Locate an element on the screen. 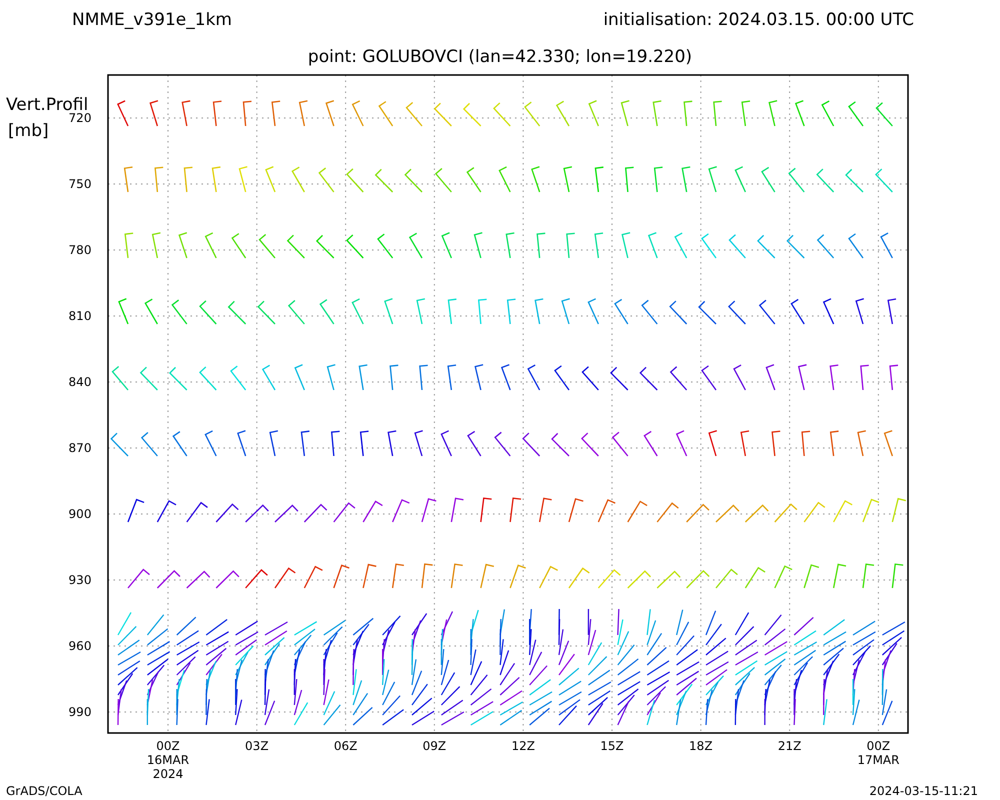 This screenshot has height=800, width=1000. y-tick-label: 780 is located at coordinates (80, 250).